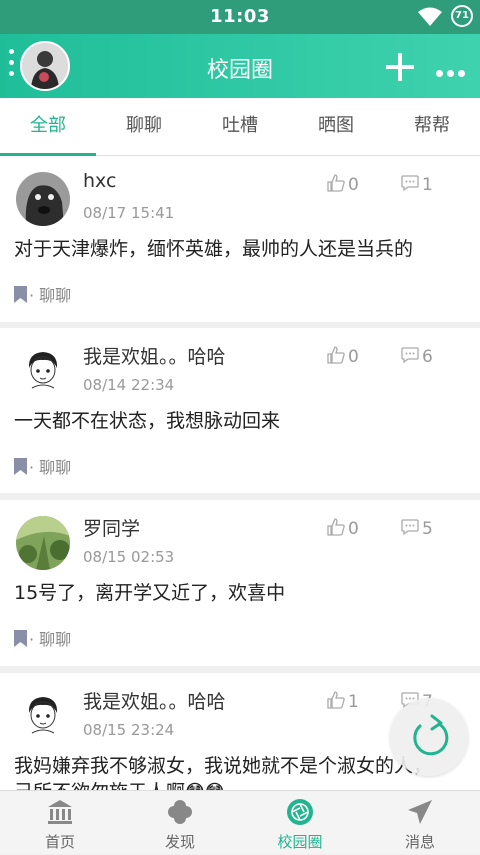 Image resolution: width=480 pixels, height=855 pixels. I want to click on nav-home: 首页, so click(60, 823).